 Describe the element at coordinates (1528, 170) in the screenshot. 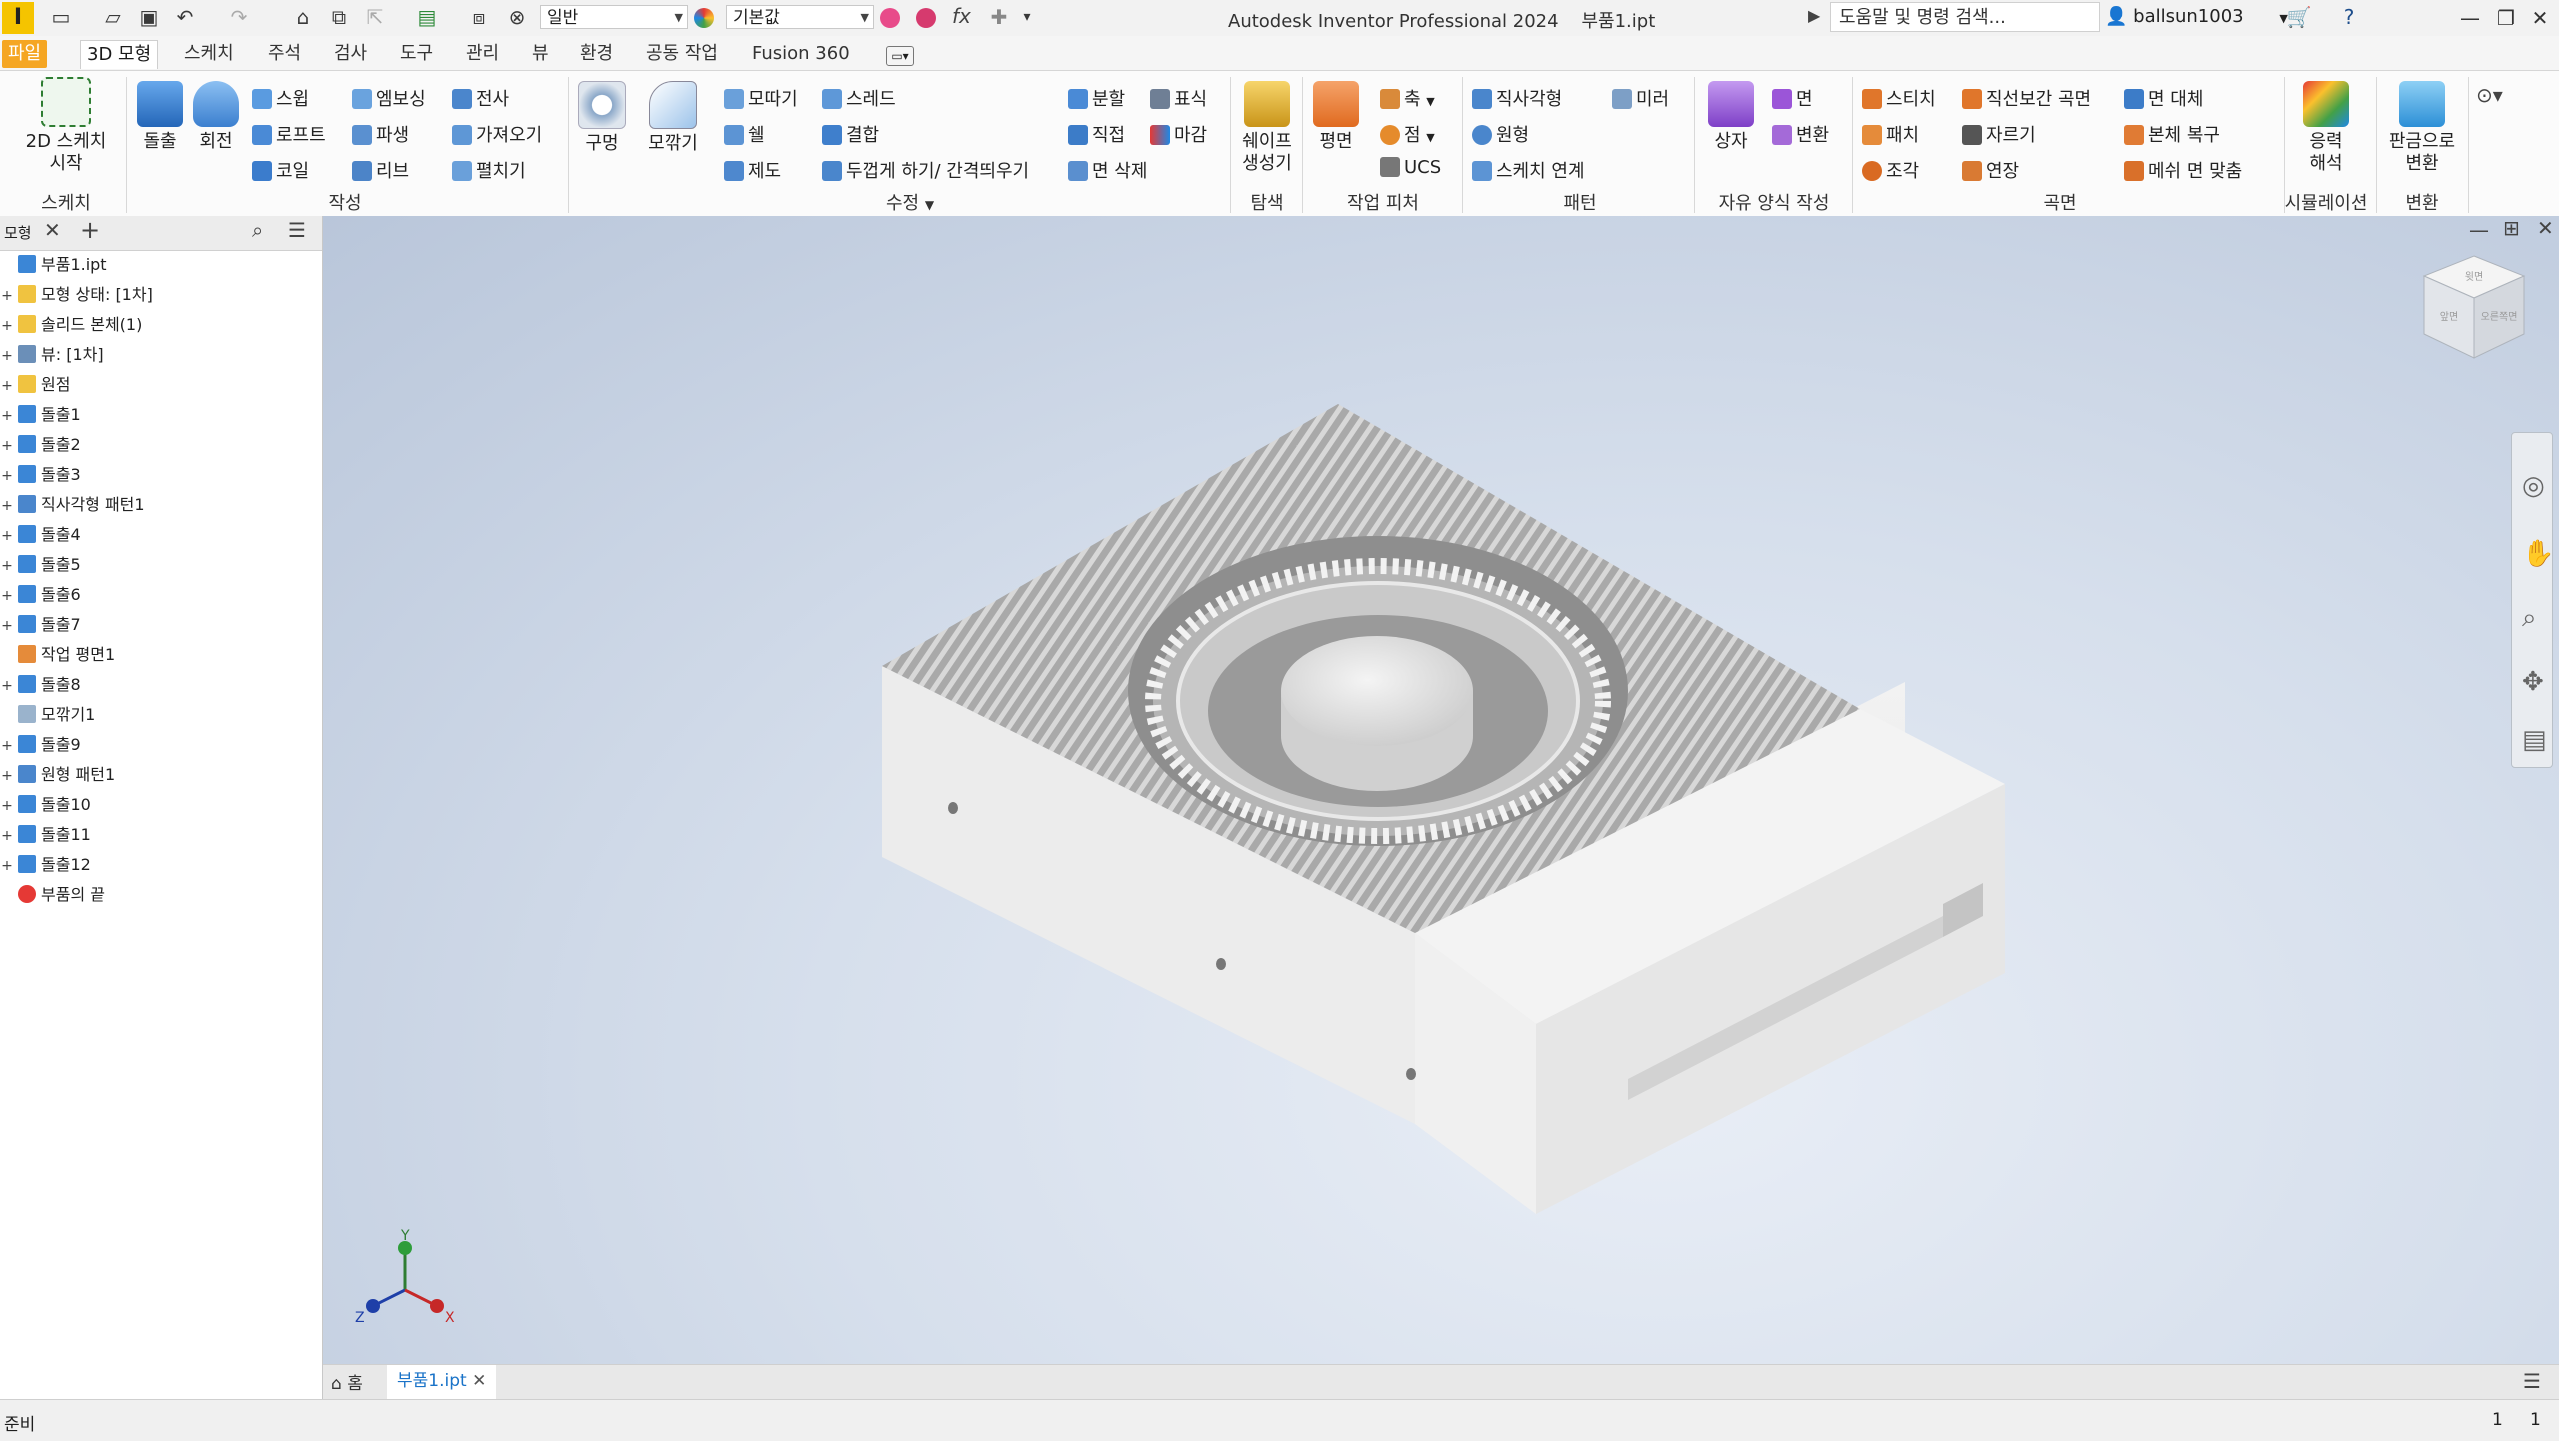

I see `sketch-driven-pattern-button: 스케치 연계` at that location.